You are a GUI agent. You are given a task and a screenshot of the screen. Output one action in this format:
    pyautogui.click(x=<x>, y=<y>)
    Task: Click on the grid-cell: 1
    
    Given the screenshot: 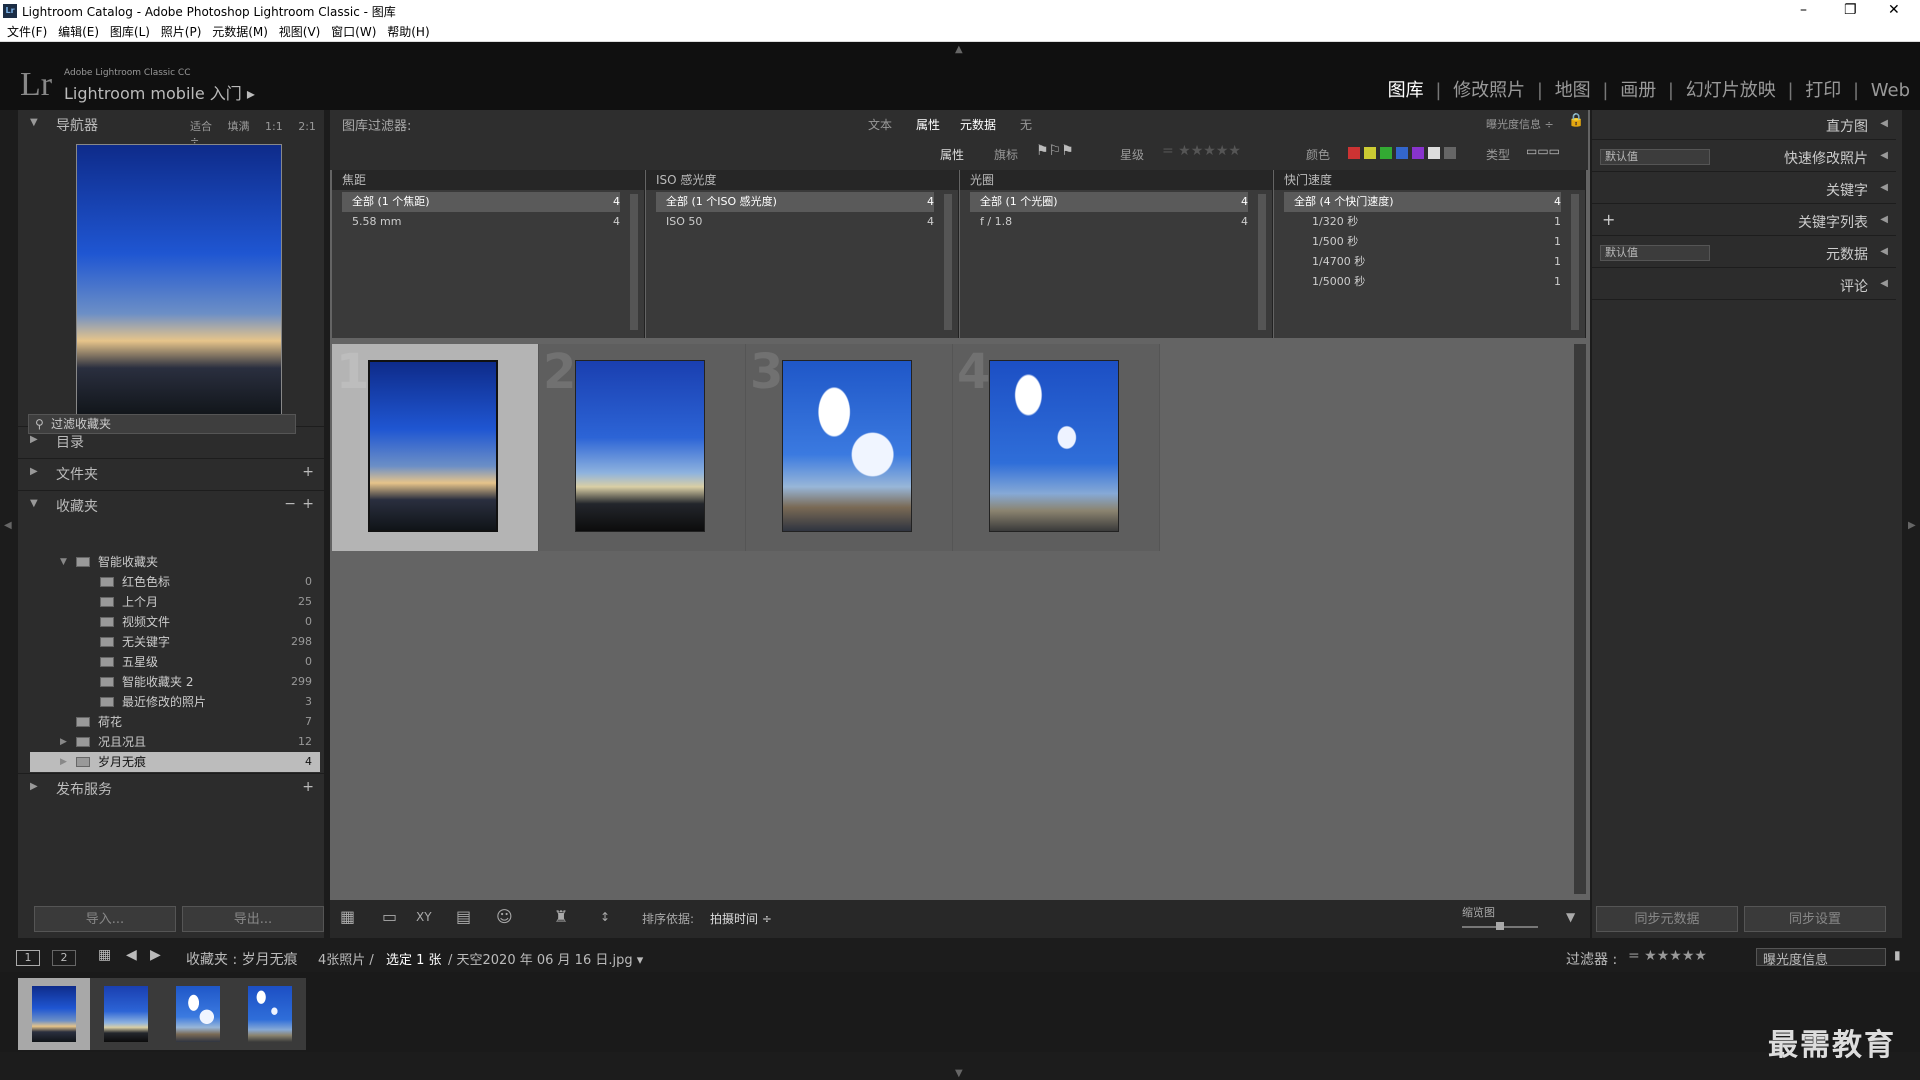 What is the action you would take?
    pyautogui.click(x=435, y=447)
    